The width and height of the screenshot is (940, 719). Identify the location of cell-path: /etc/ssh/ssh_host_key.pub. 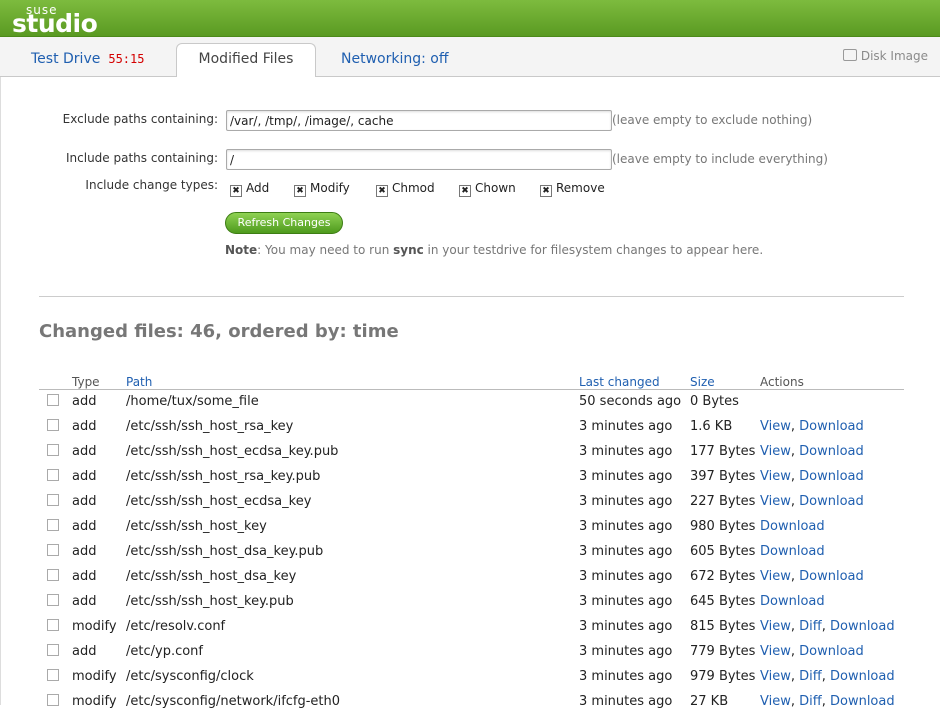
(210, 601).